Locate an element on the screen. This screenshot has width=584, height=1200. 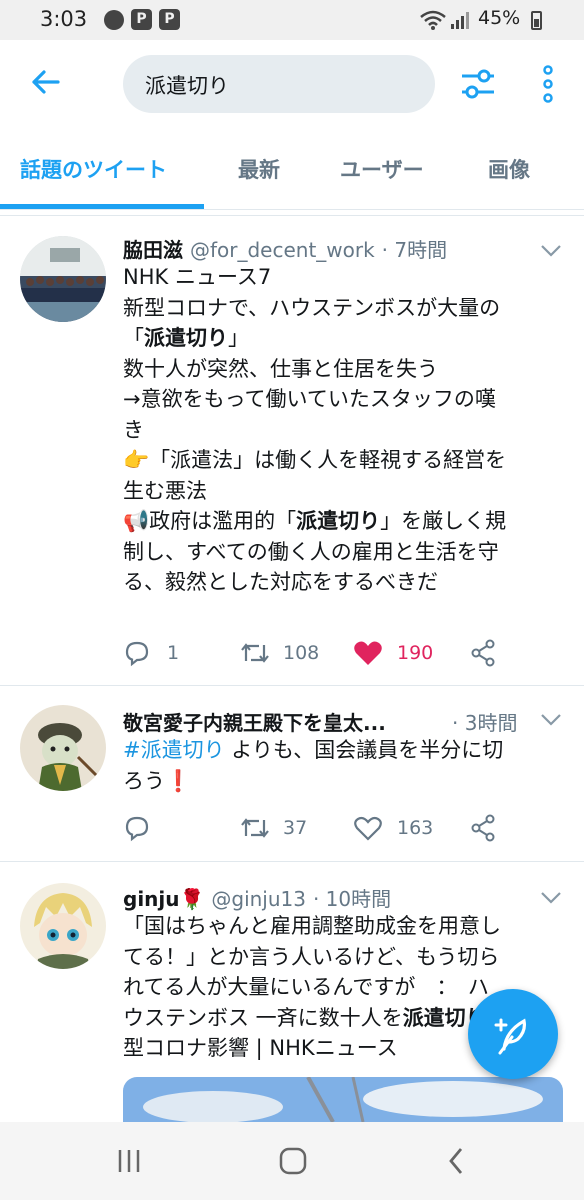
like-button: 190 is located at coordinates (408, 653).